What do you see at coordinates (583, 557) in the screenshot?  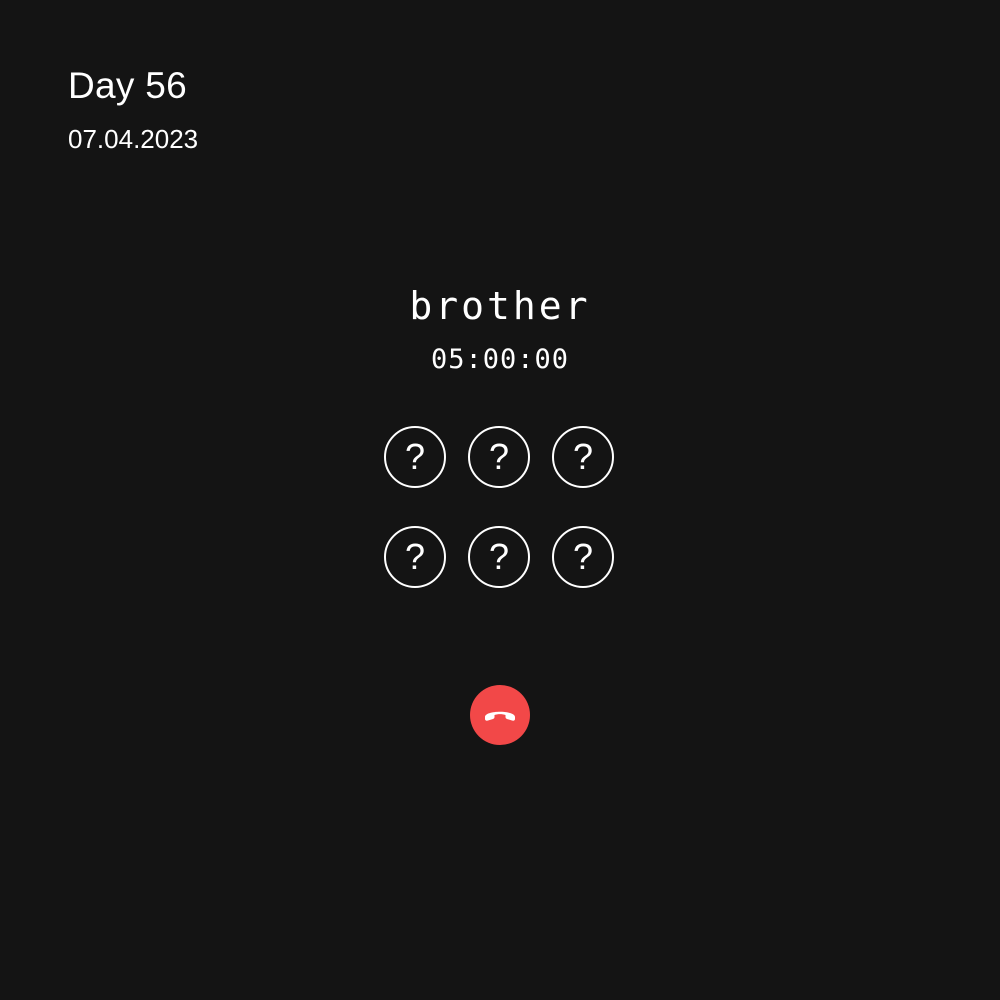 I see `keypad-key-6: ?` at bounding box center [583, 557].